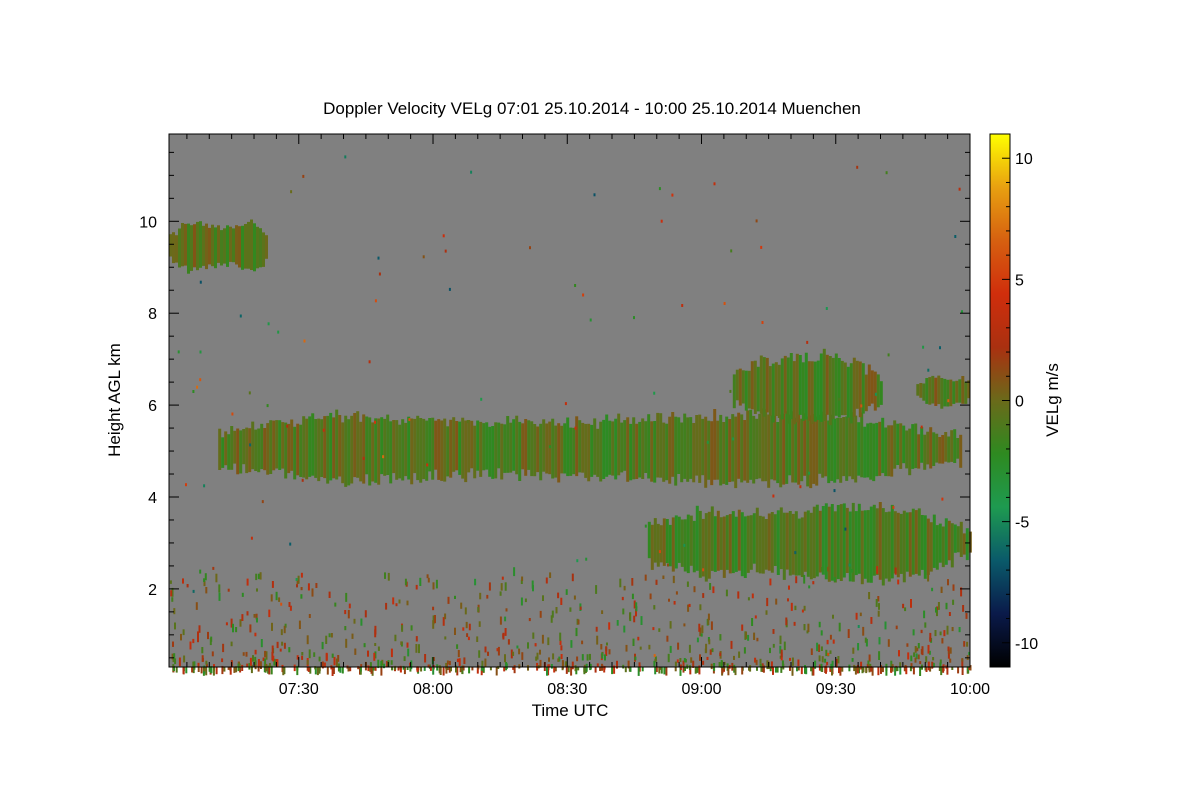 This screenshot has height=800, width=1200. What do you see at coordinates (701, 689) in the screenshot?
I see `x-tick-label: 09:00` at bounding box center [701, 689].